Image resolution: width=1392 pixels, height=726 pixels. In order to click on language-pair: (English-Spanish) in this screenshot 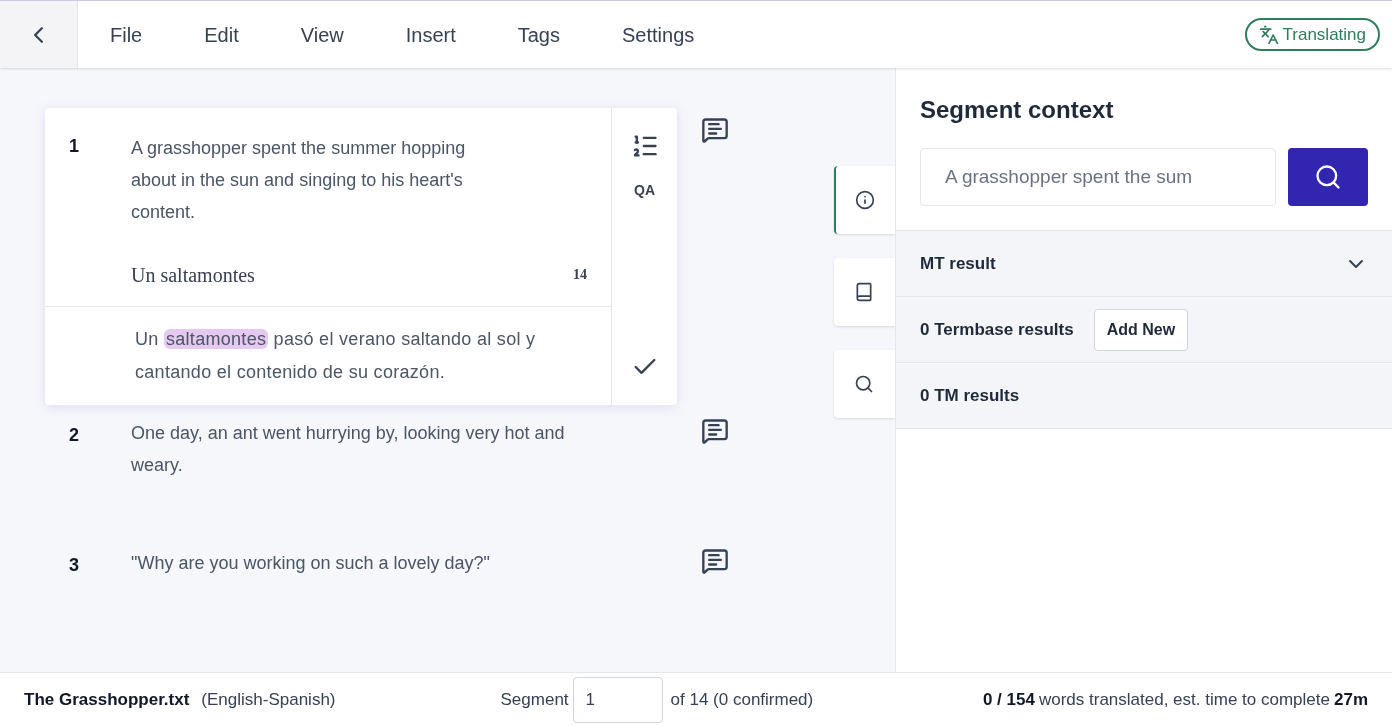, I will do `click(268, 699)`.